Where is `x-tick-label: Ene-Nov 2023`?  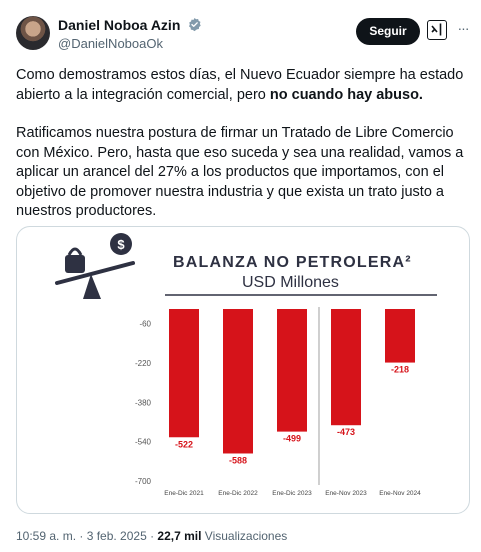 x-tick-label: Ene-Nov 2023 is located at coordinates (346, 493).